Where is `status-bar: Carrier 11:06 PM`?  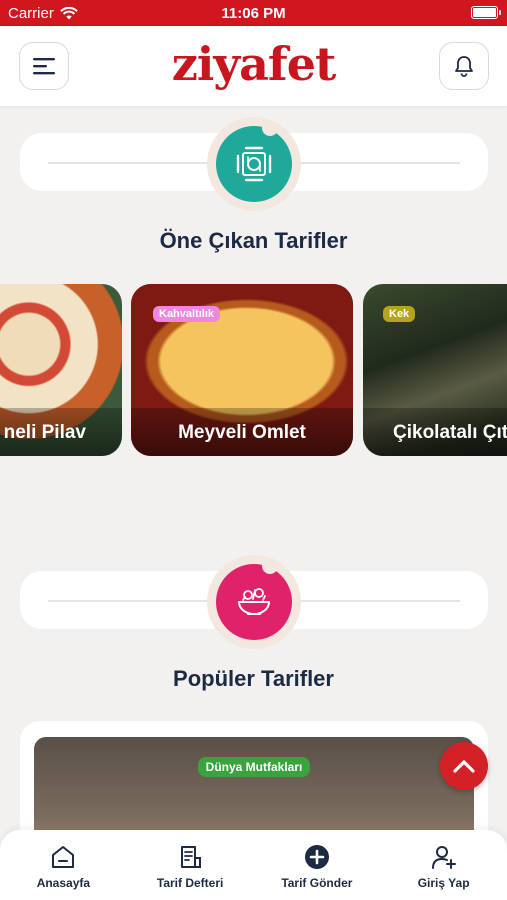
status-bar: Carrier 11:06 PM is located at coordinates (253, 13).